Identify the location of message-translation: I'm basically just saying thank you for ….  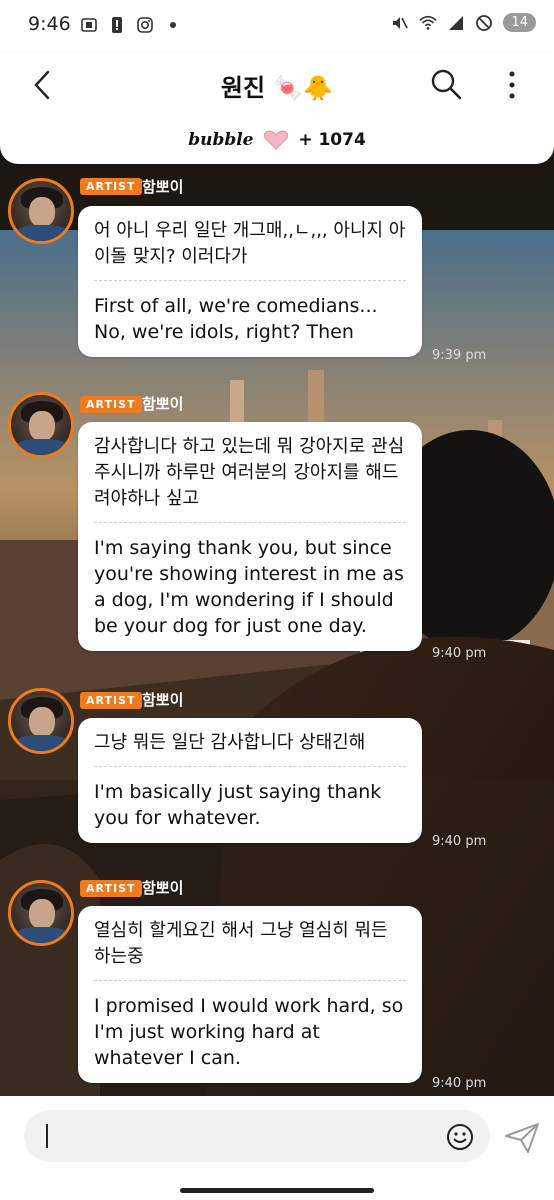
(238, 805).